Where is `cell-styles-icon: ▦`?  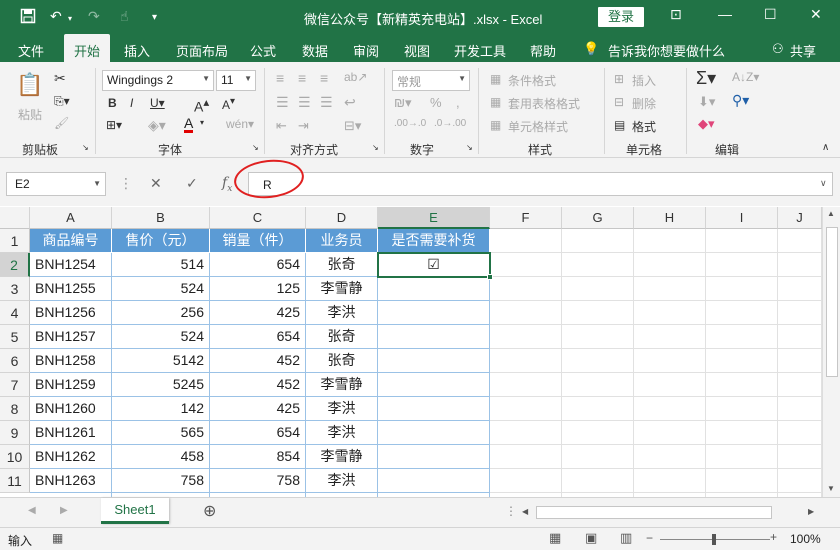 cell-styles-icon: ▦ is located at coordinates (495, 125).